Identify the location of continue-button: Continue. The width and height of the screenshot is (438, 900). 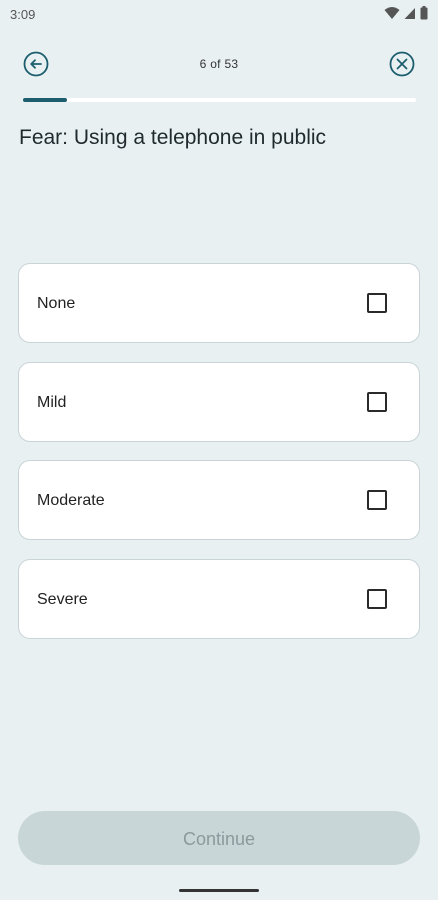
(219, 838).